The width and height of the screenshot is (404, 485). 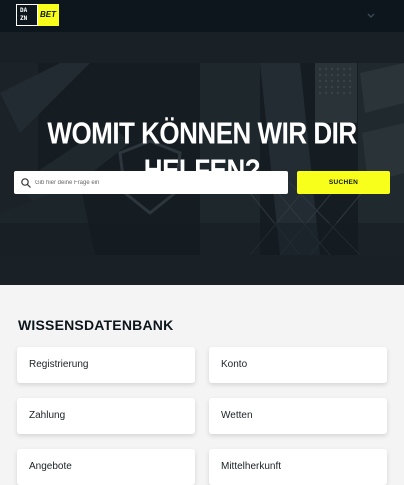 What do you see at coordinates (26, 182) in the screenshot?
I see `search-icon` at bounding box center [26, 182].